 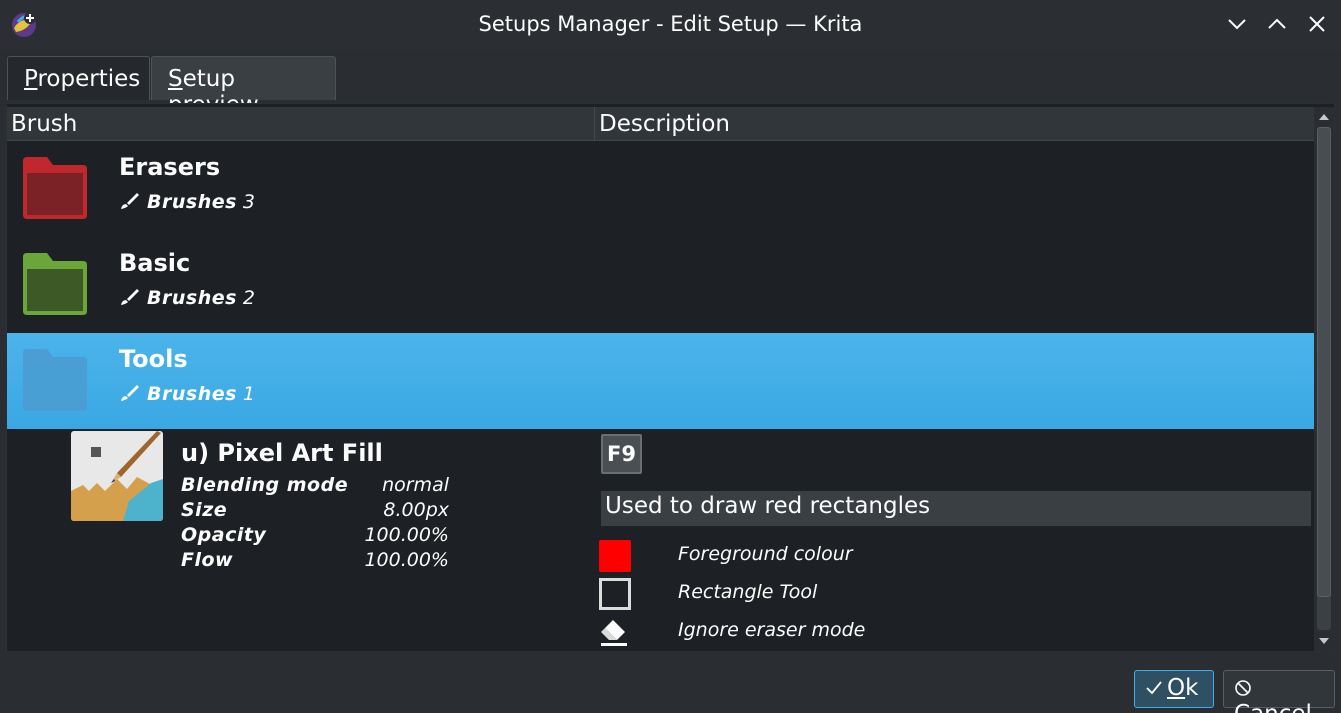 I want to click on close-button, so click(x=1317, y=24).